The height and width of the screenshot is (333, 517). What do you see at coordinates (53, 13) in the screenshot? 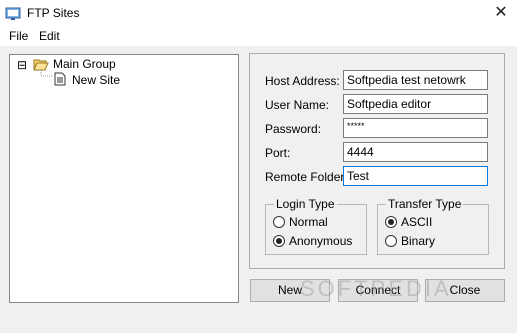
I see `window-title: FTP Sites` at bounding box center [53, 13].